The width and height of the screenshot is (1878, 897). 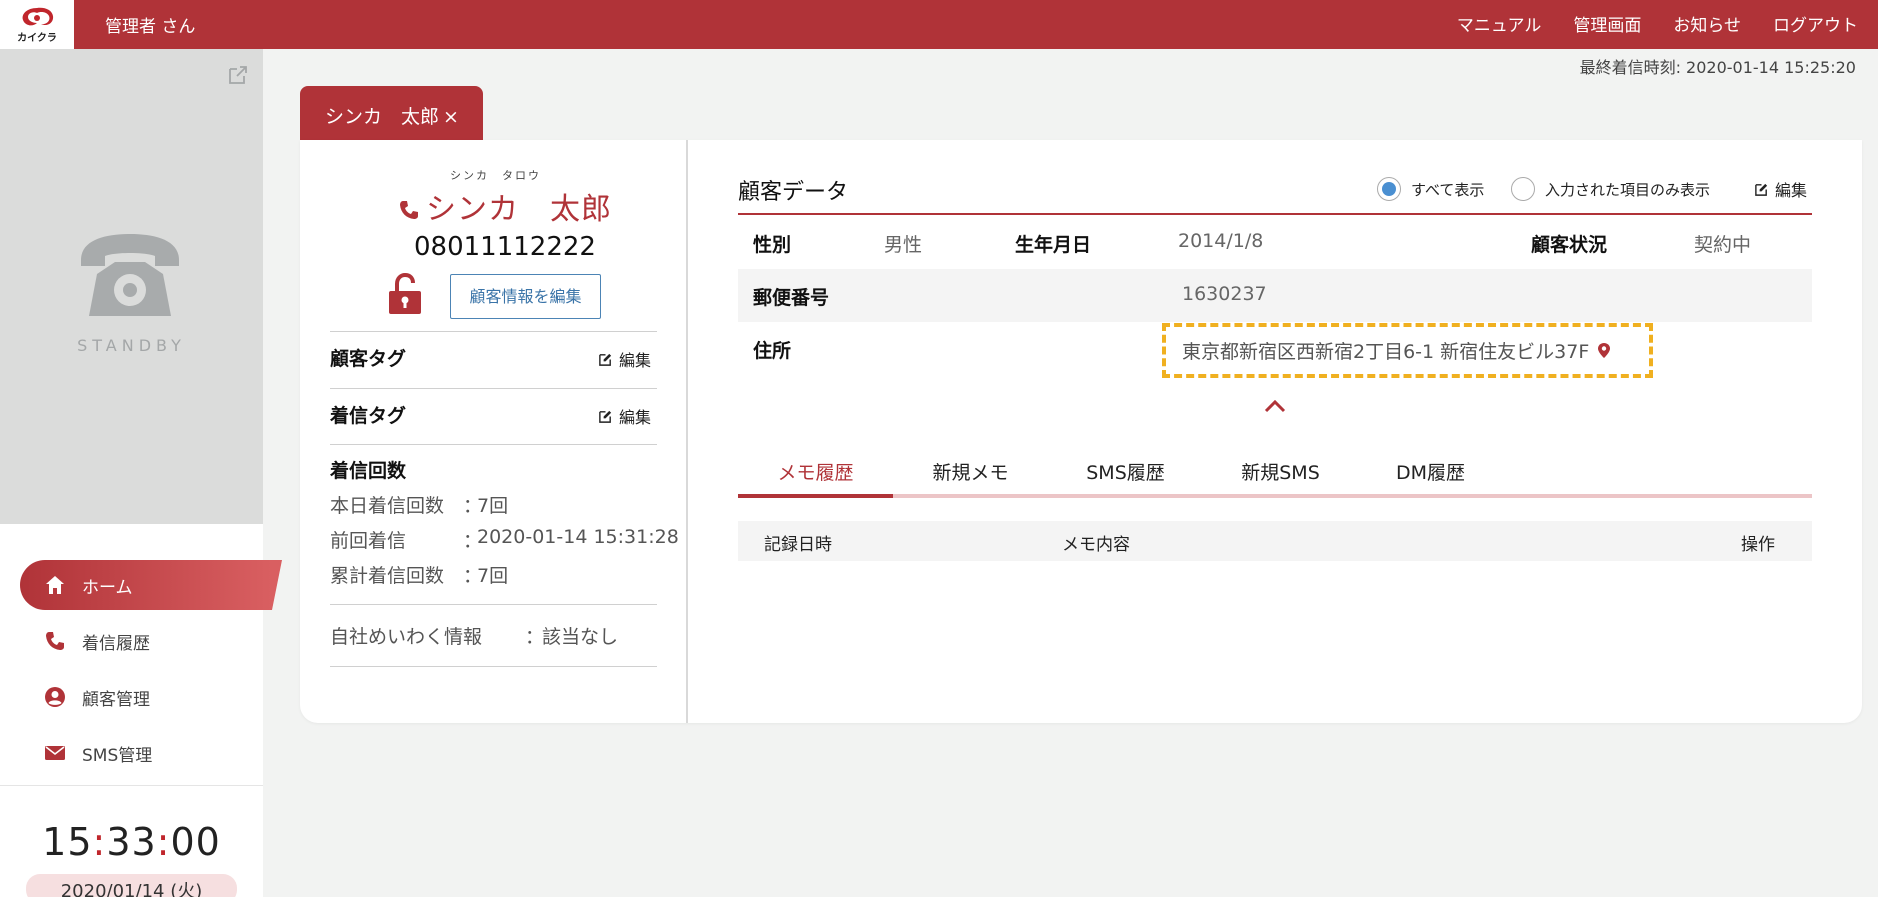 I want to click on gender-label: 性別, so click(x=772, y=245).